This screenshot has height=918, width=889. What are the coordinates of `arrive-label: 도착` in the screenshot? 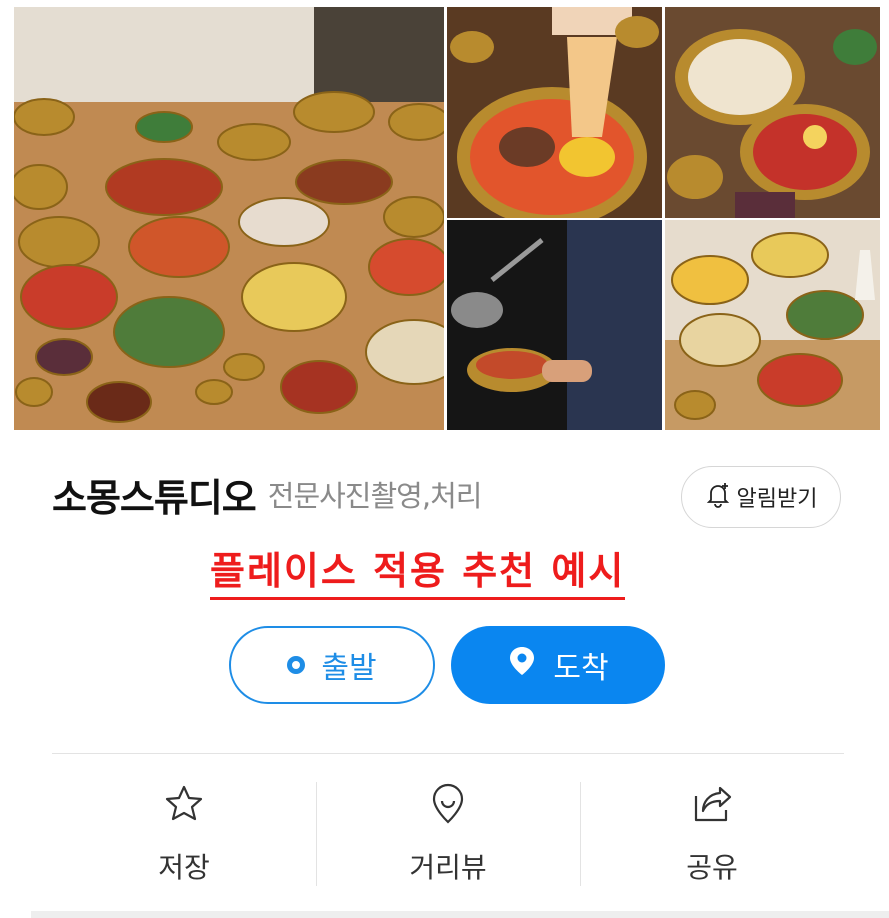 It's located at (581, 668).